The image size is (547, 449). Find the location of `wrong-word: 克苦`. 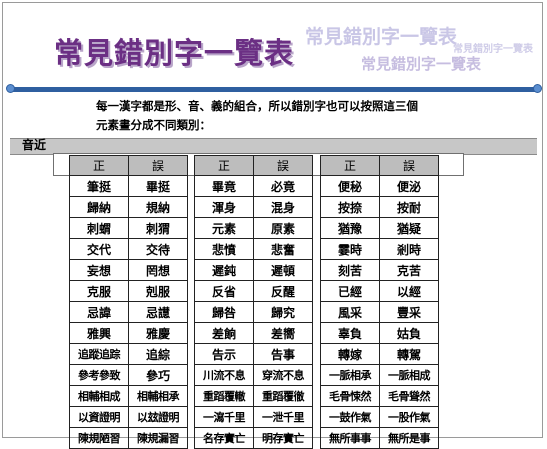

wrong-word: 克苦 is located at coordinates (409, 270).